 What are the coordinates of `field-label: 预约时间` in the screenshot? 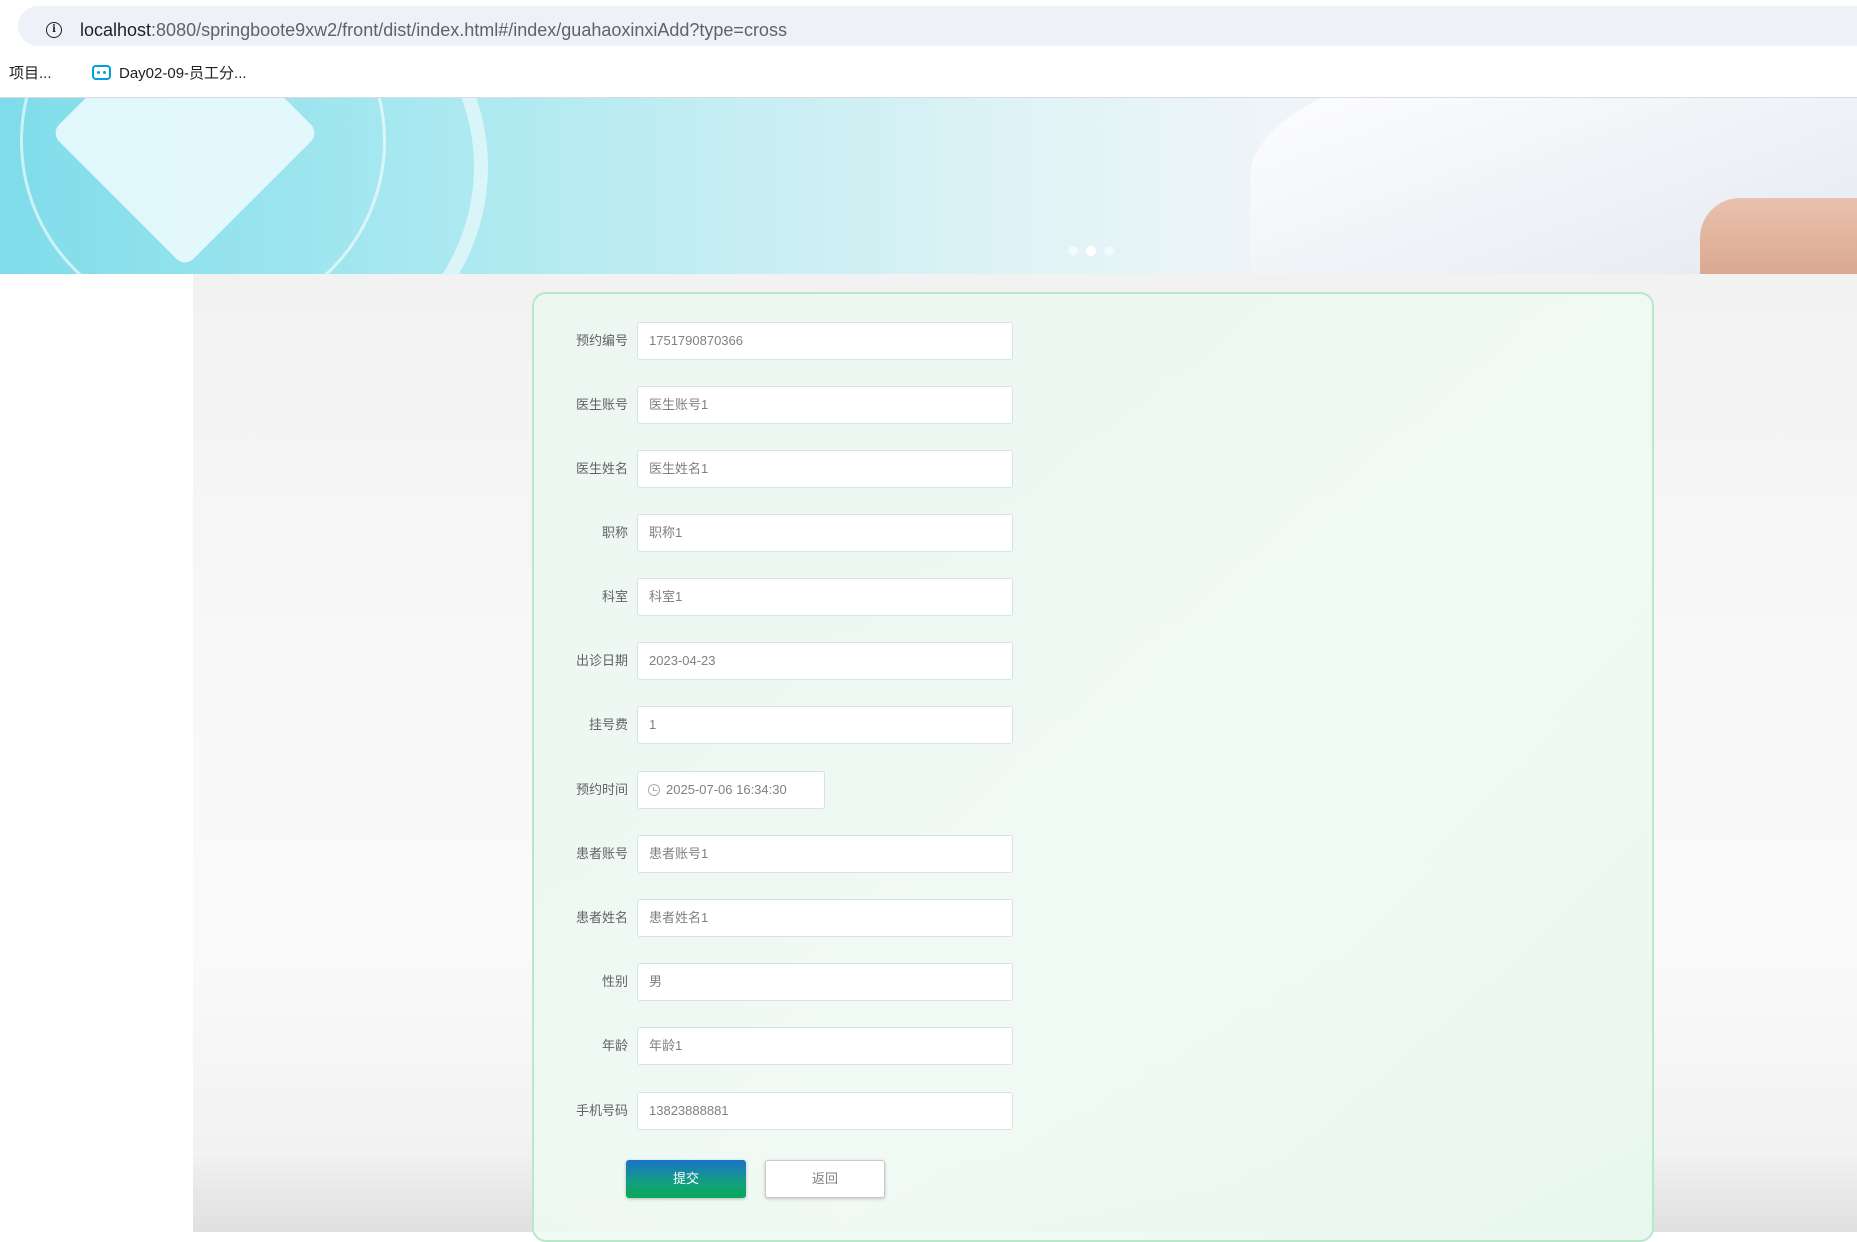 It's located at (601, 789).